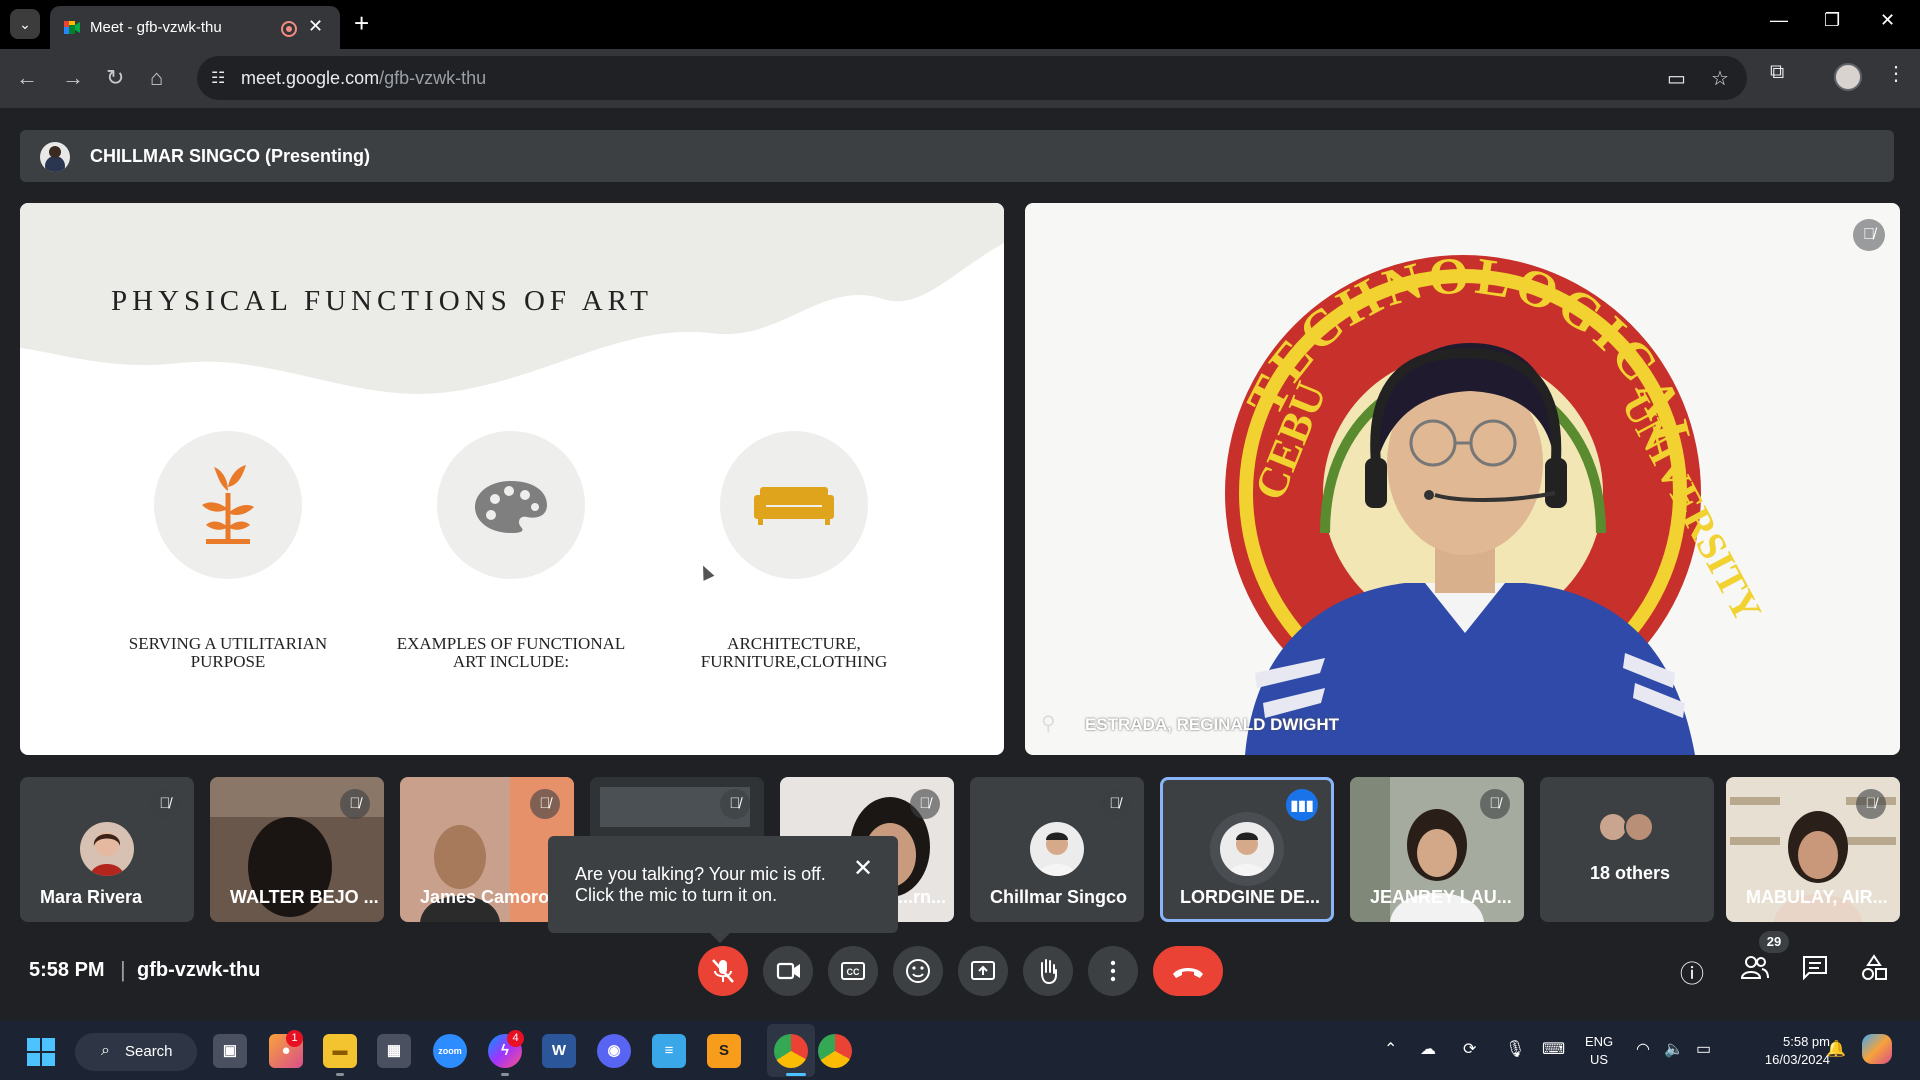 Image resolution: width=1920 pixels, height=1080 pixels. I want to click on system-clock: 5:58 pm 16/03/2024, so click(1784, 1051).